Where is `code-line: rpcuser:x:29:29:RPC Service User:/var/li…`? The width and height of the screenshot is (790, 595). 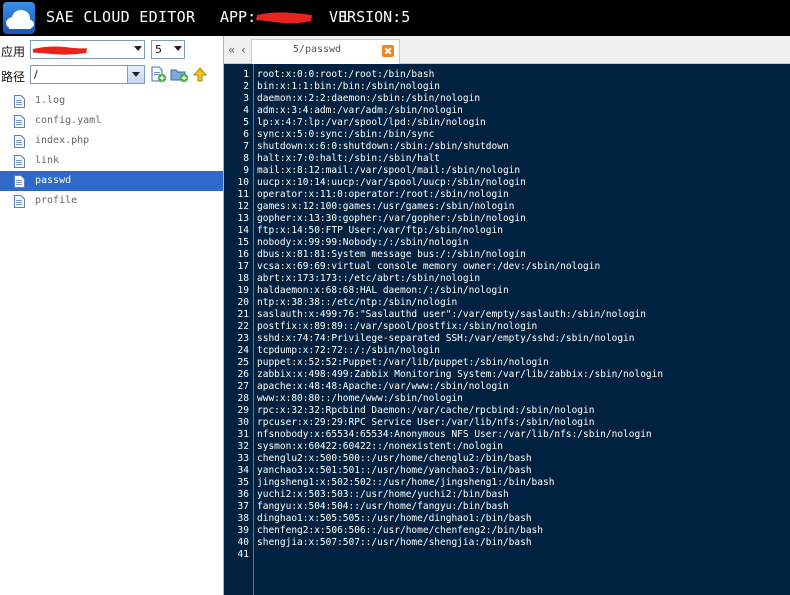 code-line: rpcuser:x:29:29:RPC Service User:/var/li… is located at coordinates (426, 422).